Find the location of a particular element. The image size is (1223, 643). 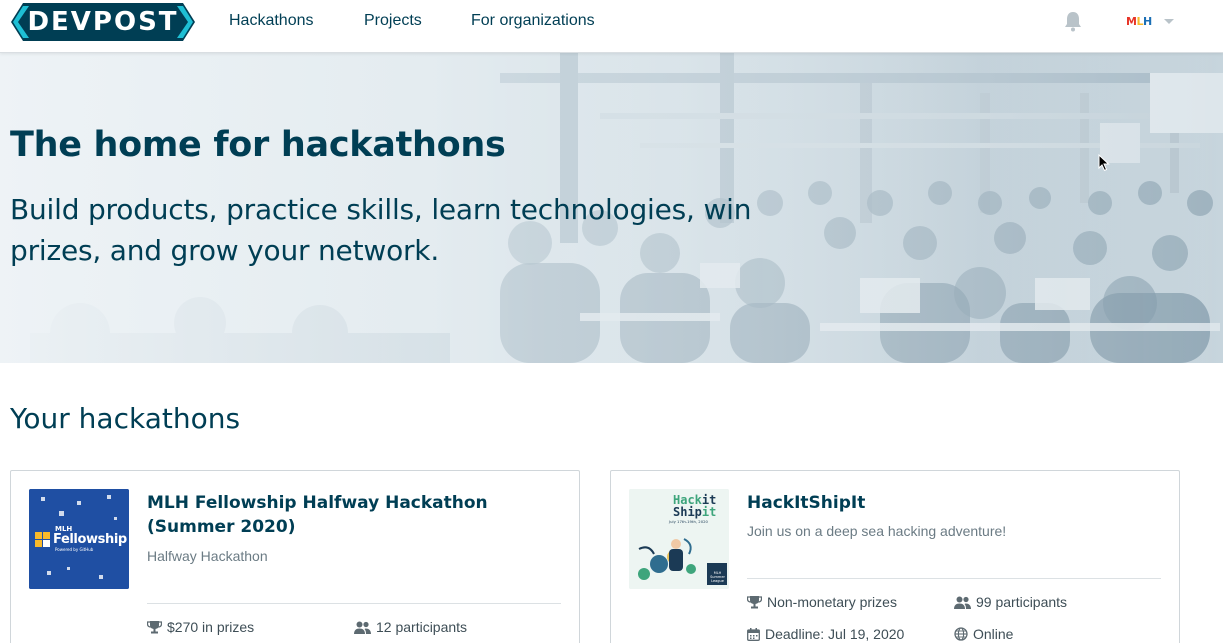

hackathon-thumbnail: MLH Fellowship Powered by GitHub is located at coordinates (79, 539).